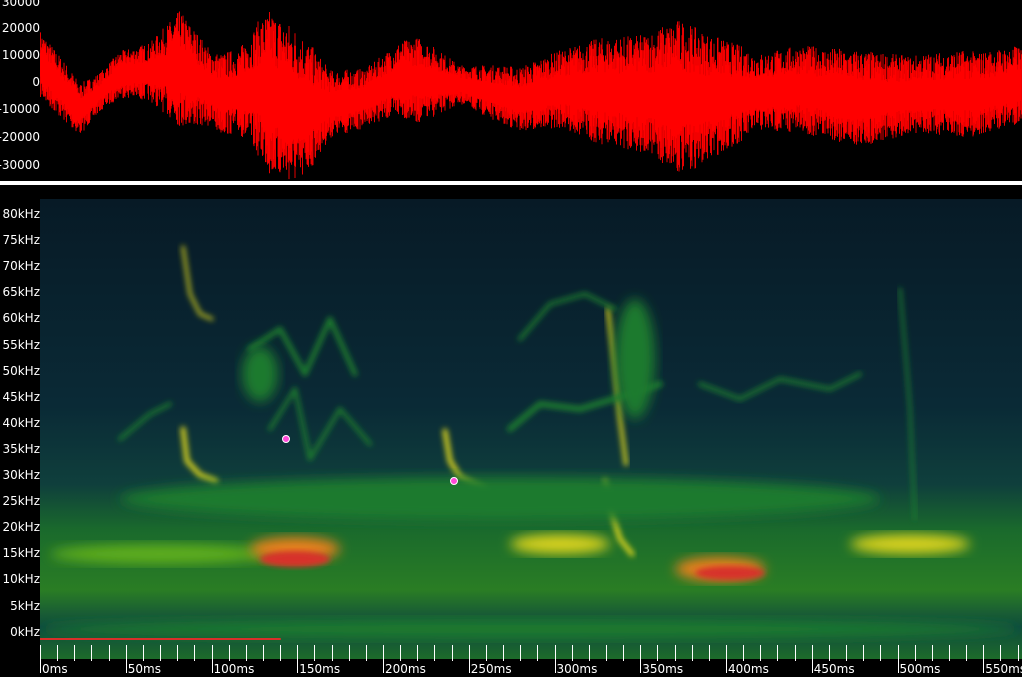  Describe the element at coordinates (25, 605) in the screenshot. I see `frequency-tick-label: 5kHz` at that location.